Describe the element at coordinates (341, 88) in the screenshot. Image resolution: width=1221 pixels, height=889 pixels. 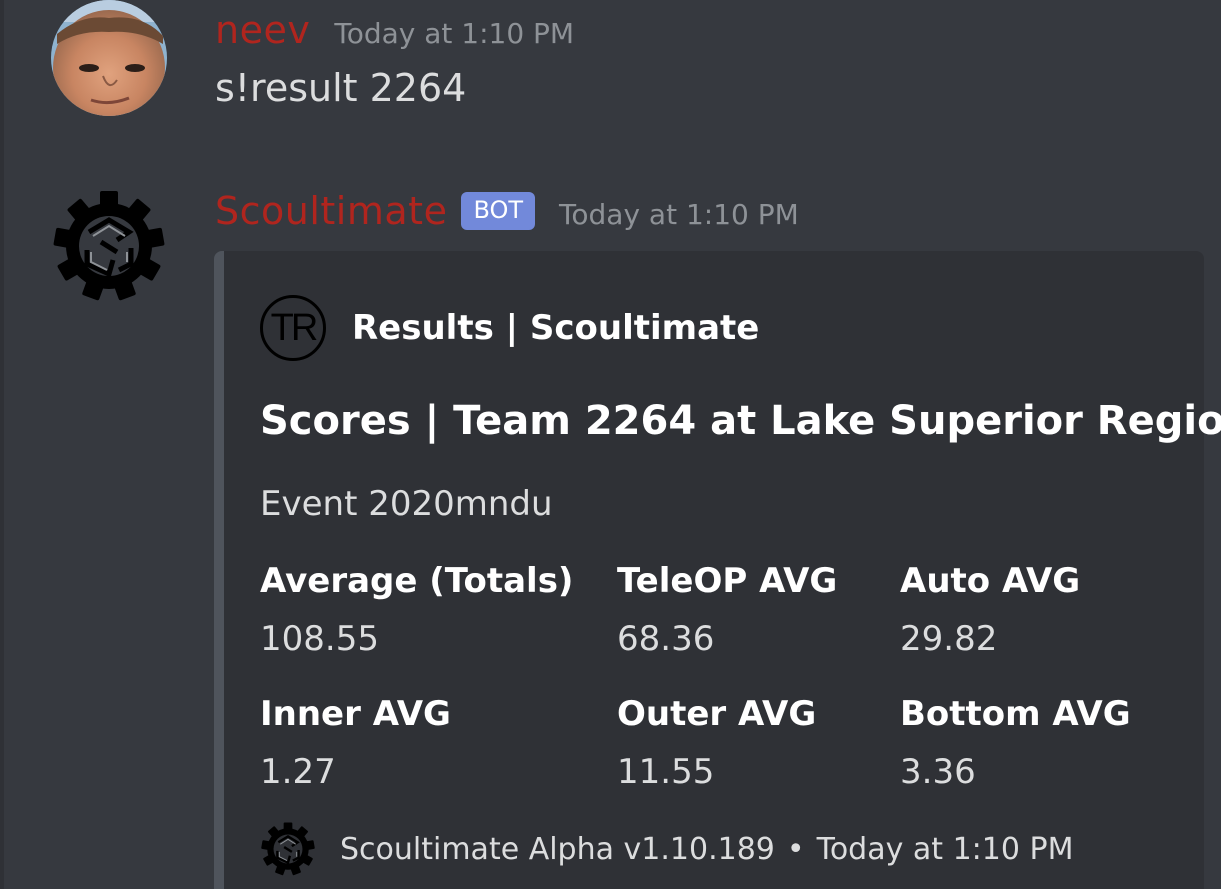
I see `message-content: s!result 2264` at that location.